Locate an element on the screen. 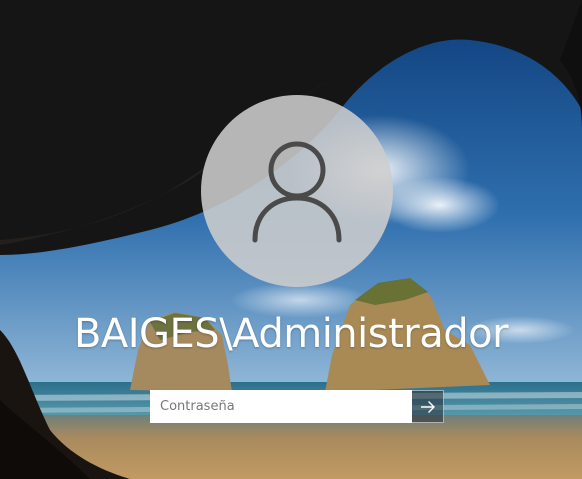 This screenshot has height=479, width=582. user-avatar is located at coordinates (297, 191).